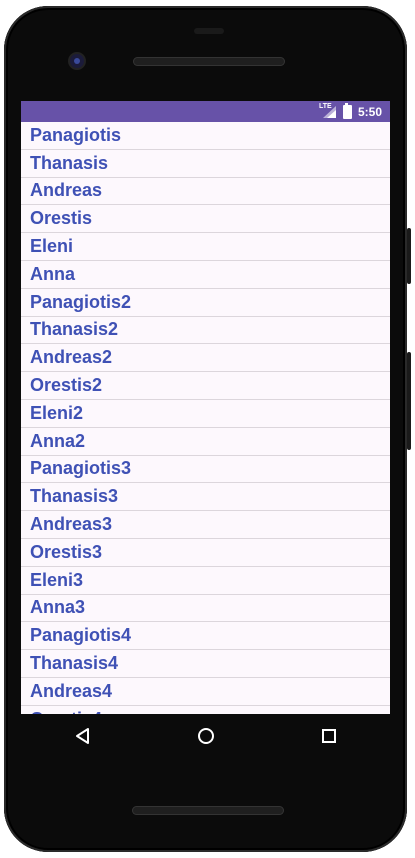  What do you see at coordinates (205, 247) in the screenshot?
I see `list-item: Eleni` at bounding box center [205, 247].